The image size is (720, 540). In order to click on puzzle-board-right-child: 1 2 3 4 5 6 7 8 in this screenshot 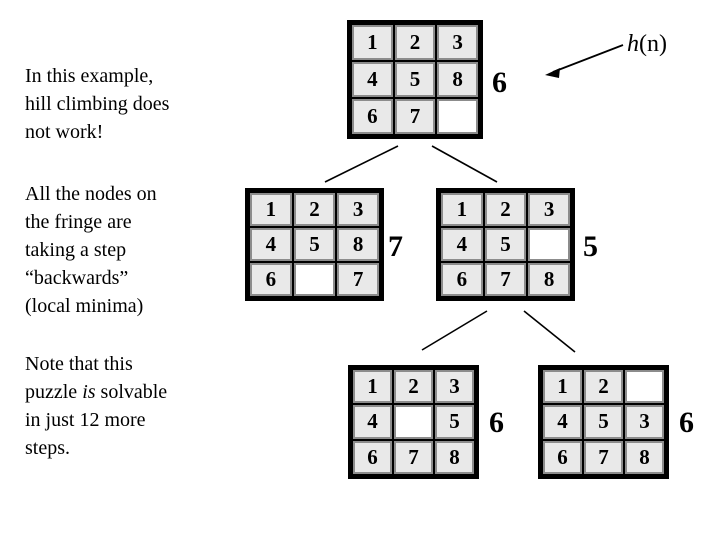, I will do `click(505, 244)`.